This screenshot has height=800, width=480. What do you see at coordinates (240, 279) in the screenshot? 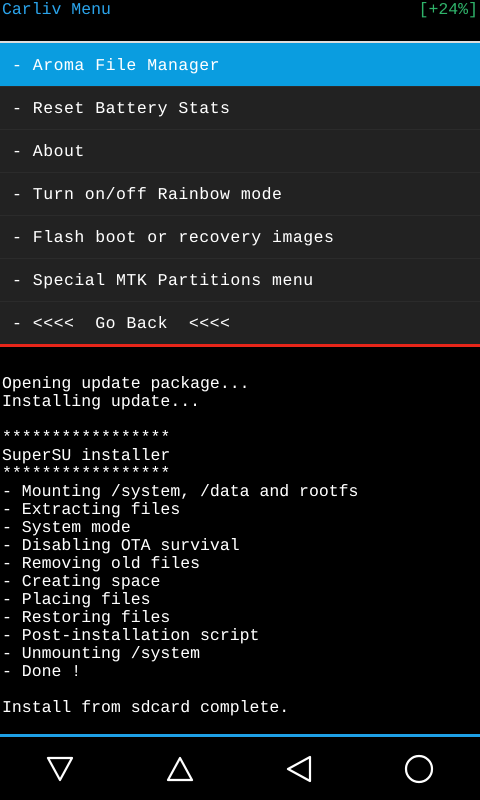
I see `menu-item: - Special MTK Partitions menu` at bounding box center [240, 279].